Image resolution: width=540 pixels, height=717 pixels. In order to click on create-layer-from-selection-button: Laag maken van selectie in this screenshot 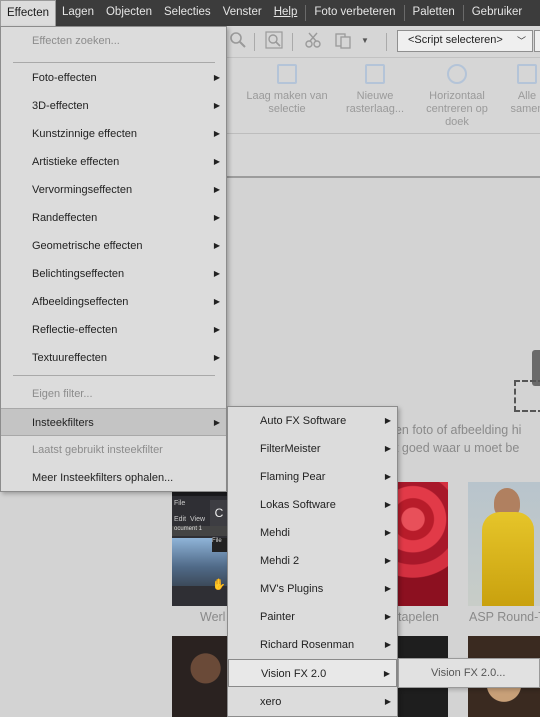, I will do `click(287, 90)`.